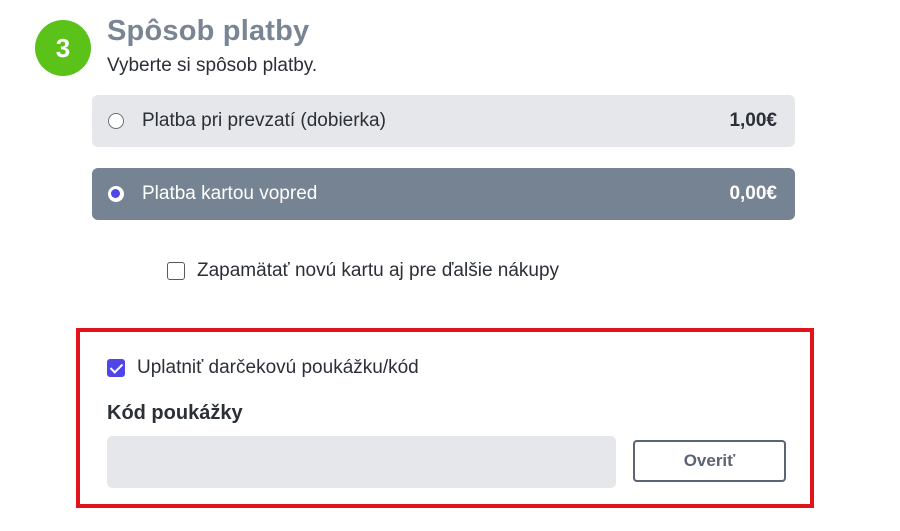  What do you see at coordinates (212, 65) in the screenshot?
I see `section-subtitle: Vyberte si spôsob platby.` at bounding box center [212, 65].